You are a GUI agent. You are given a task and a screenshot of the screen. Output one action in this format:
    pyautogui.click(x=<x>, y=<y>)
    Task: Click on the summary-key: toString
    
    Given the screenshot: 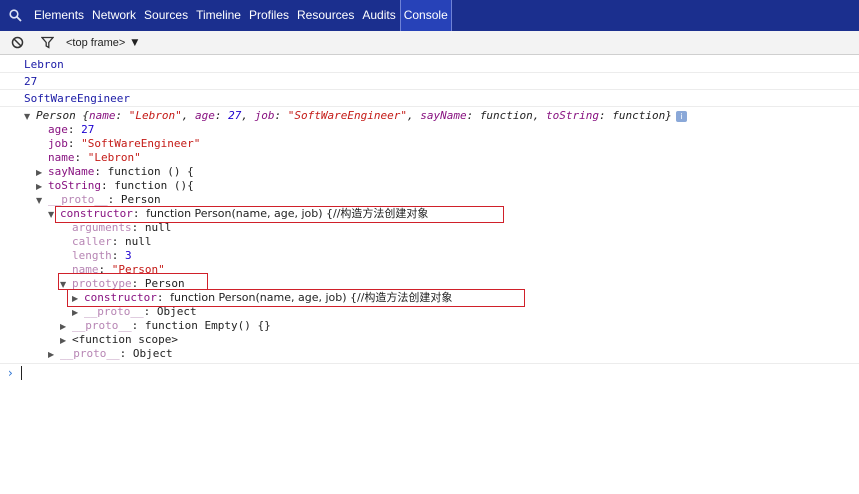 What is the action you would take?
    pyautogui.click(x=573, y=115)
    